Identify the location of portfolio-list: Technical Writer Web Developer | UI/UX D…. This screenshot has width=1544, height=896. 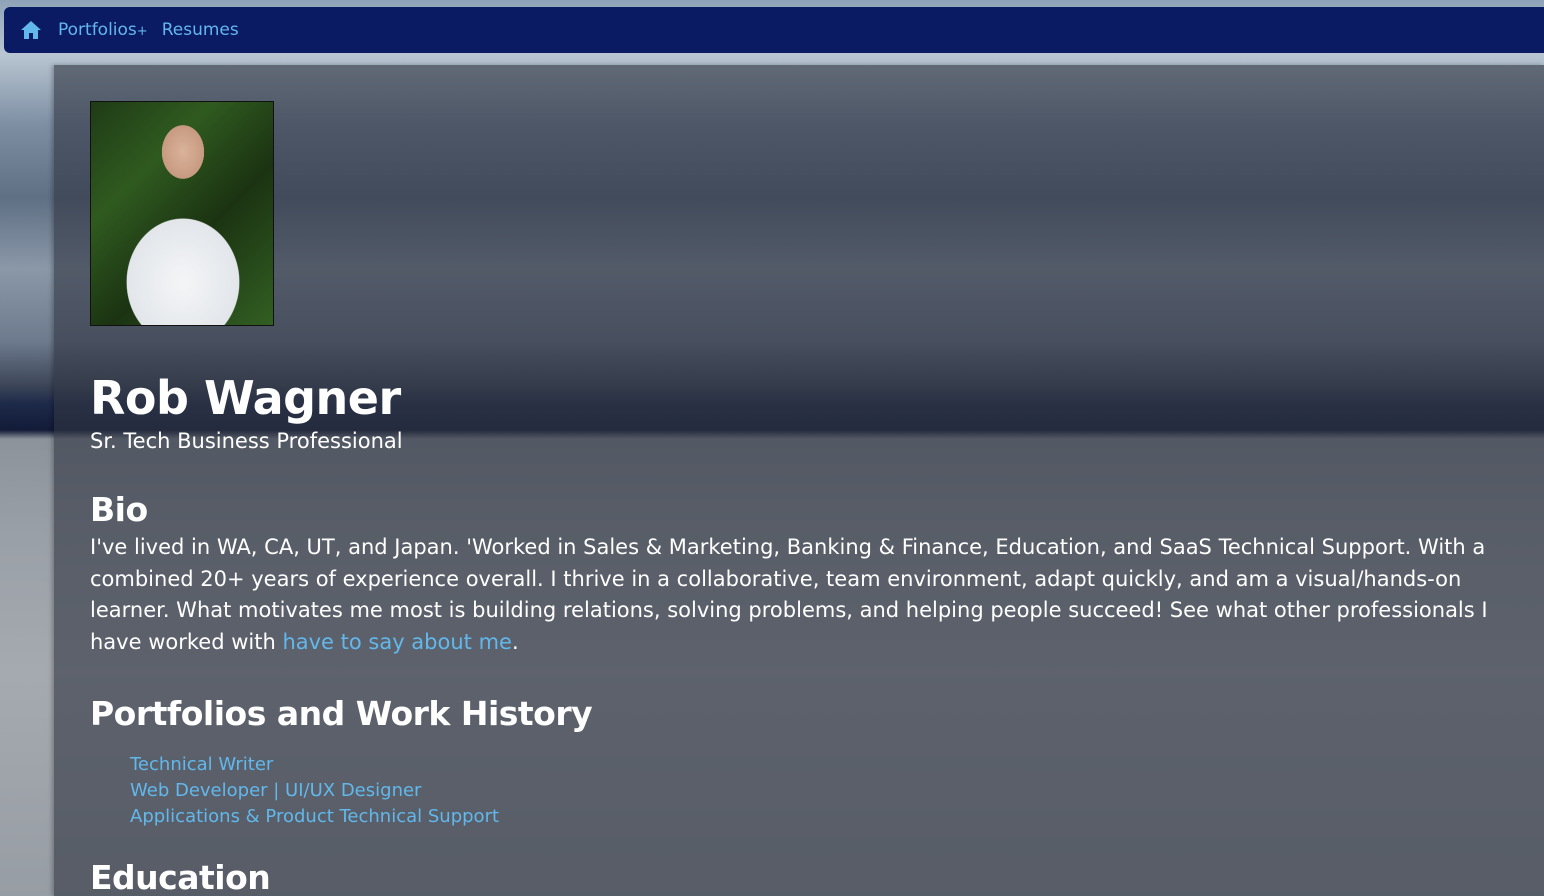
(822, 791).